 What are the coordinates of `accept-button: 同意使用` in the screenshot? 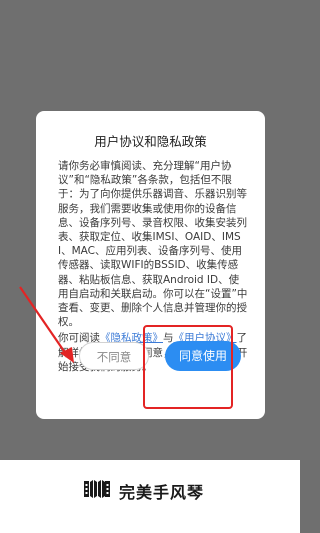 It's located at (203, 356).